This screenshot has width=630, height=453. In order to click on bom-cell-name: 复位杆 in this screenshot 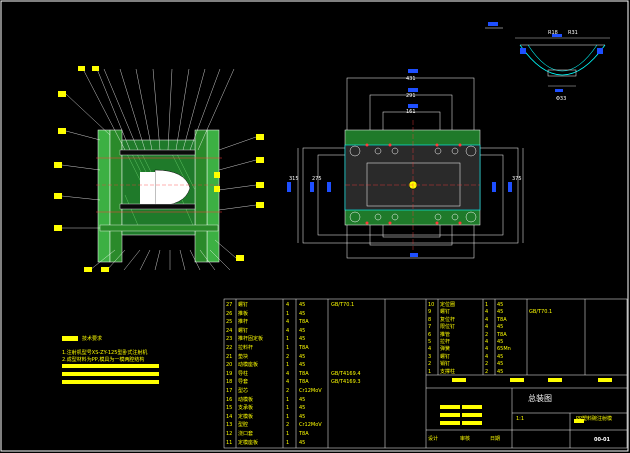, I will do `click(448, 319)`.